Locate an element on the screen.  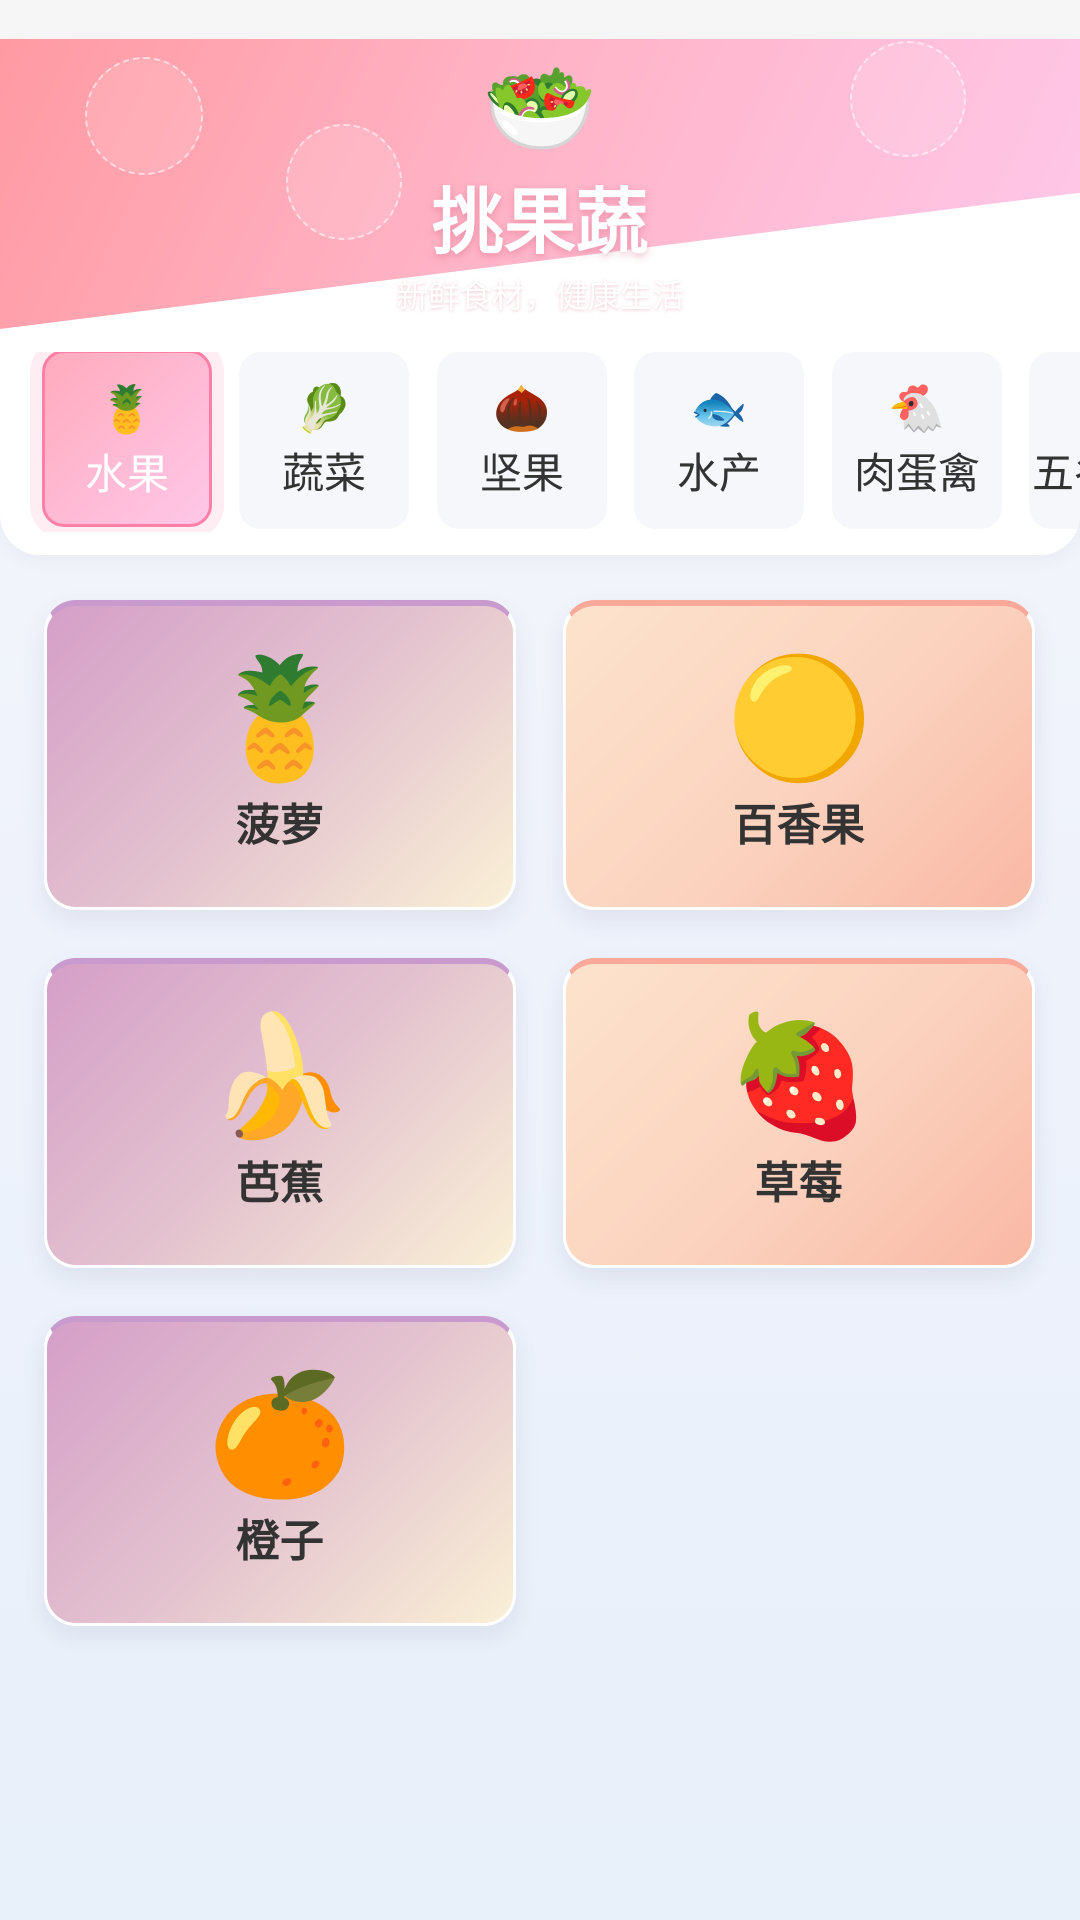
passion-fruit-icon: 🟡 is located at coordinates (799, 718).